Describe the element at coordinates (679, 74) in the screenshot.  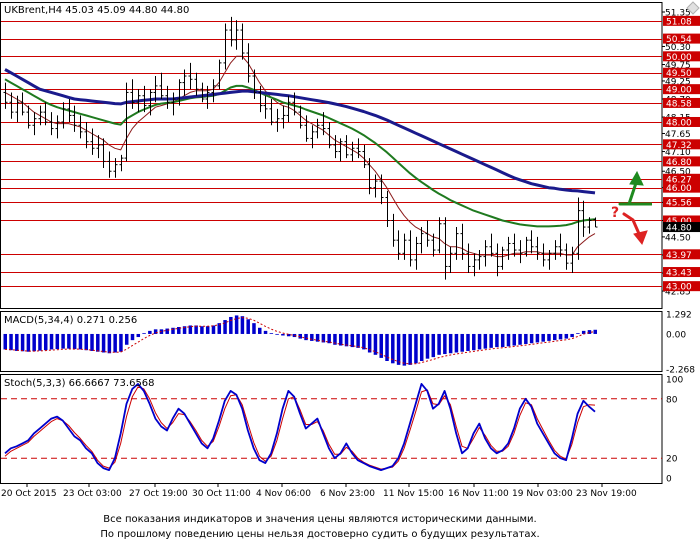
I see `level-price-tag-label: 49.50` at that location.